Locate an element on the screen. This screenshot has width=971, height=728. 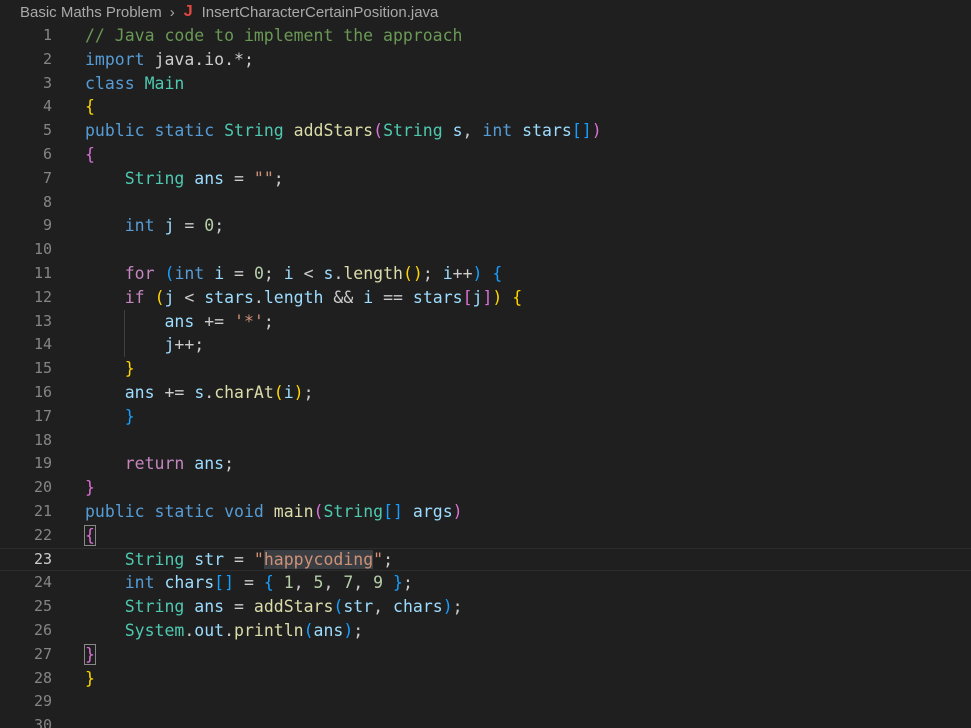
code-token: str is located at coordinates (358, 607).